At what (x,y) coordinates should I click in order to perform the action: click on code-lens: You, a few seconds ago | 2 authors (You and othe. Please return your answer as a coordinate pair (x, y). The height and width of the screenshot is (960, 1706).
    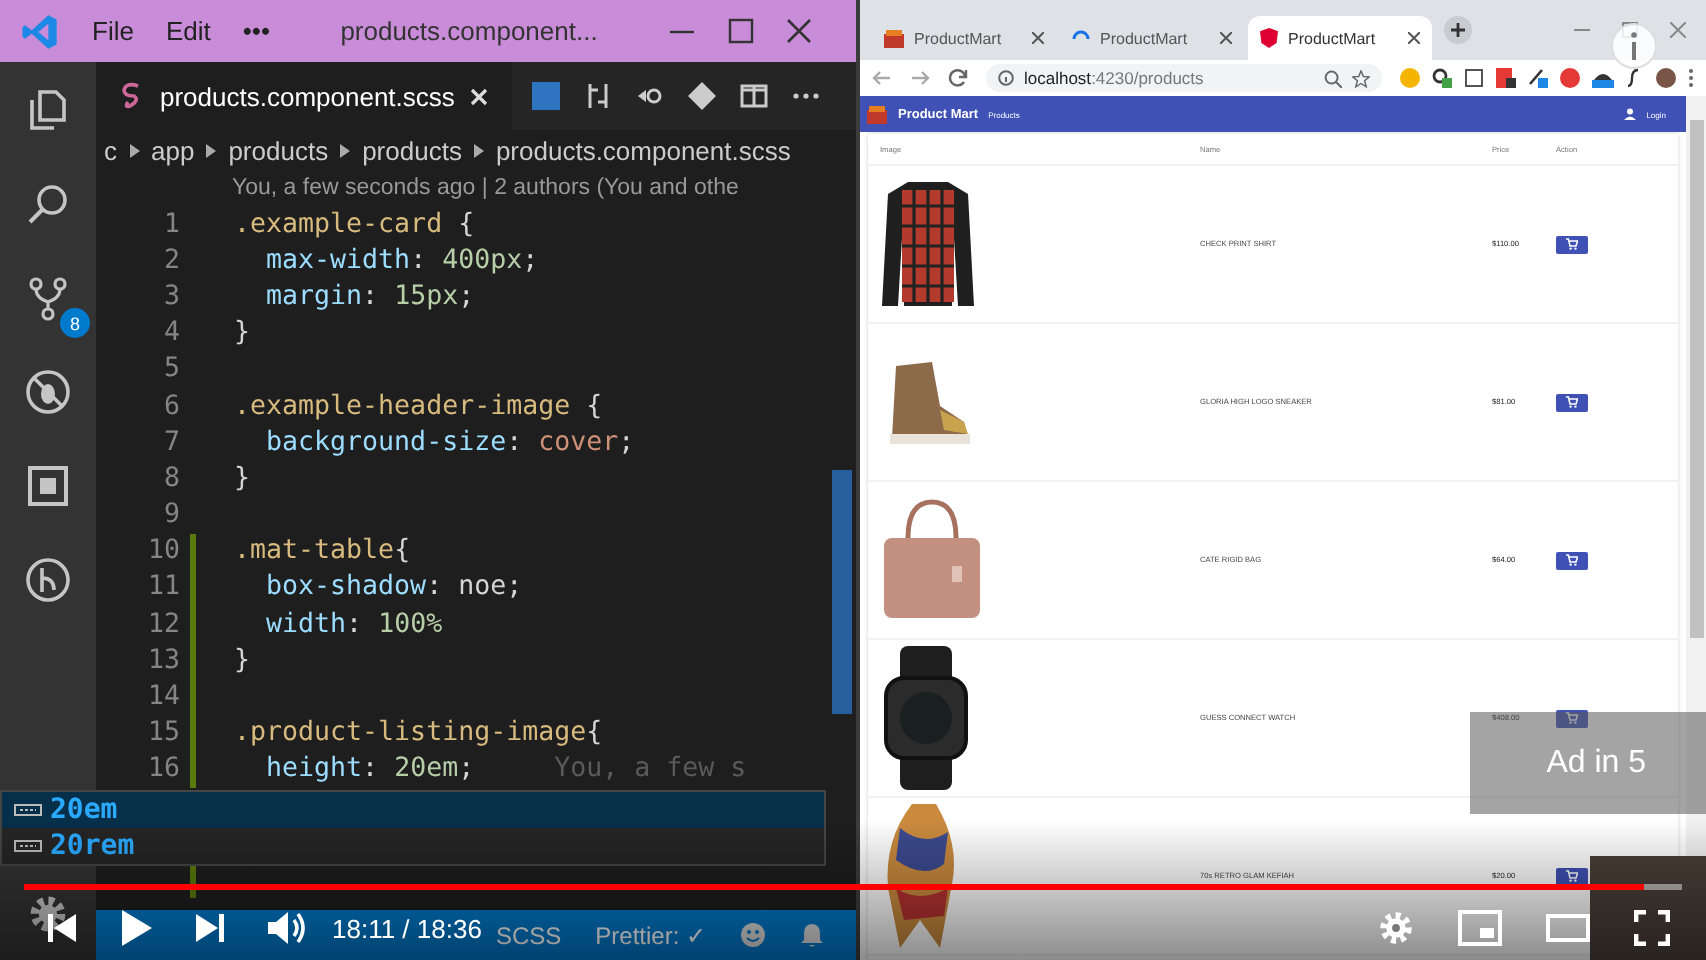
    Looking at the image, I should click on (476, 188).